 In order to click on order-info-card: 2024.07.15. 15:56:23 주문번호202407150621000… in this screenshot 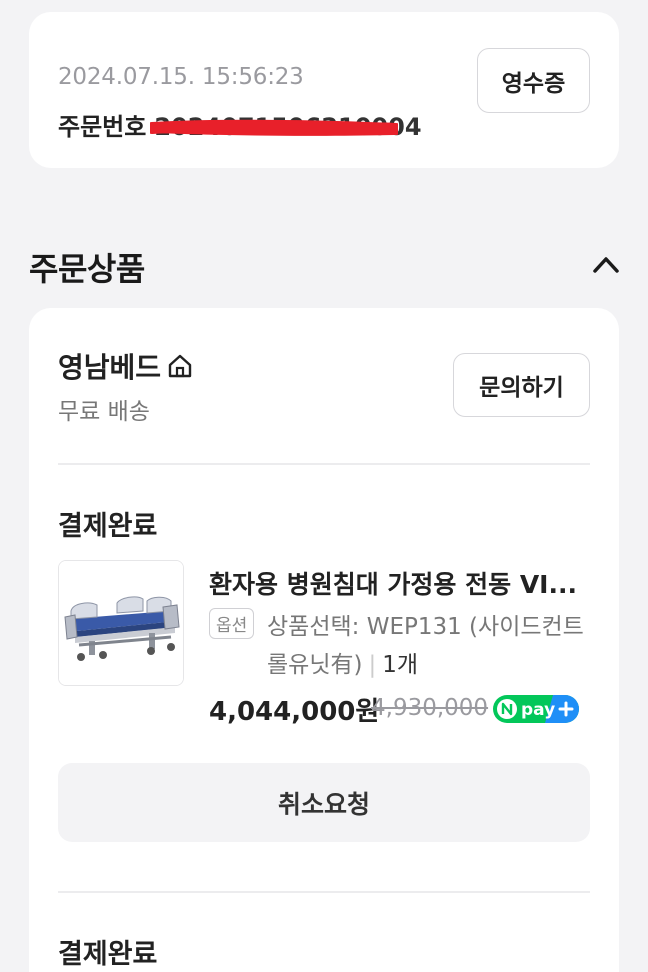, I will do `click(324, 90)`.